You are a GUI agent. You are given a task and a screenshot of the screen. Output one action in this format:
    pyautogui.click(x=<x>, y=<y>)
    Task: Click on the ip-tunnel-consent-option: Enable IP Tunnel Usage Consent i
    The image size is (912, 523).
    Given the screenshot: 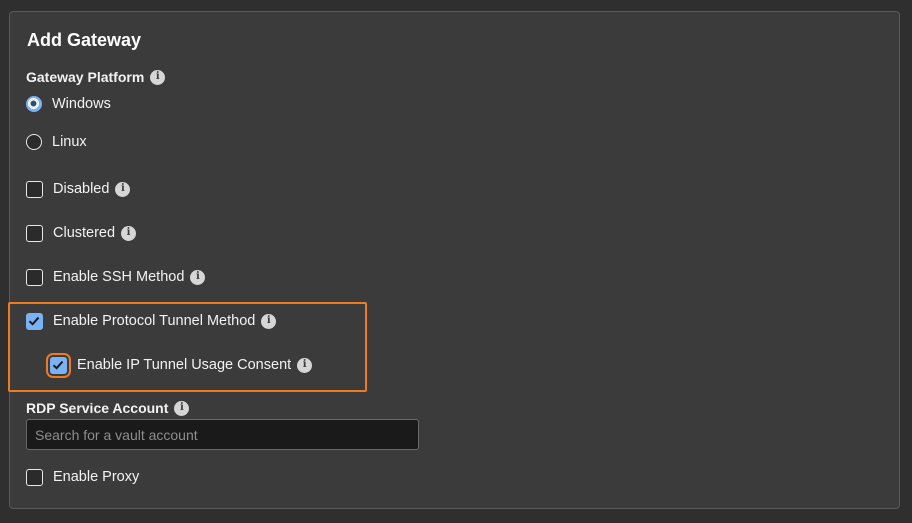 What is the action you would take?
    pyautogui.click(x=179, y=365)
    